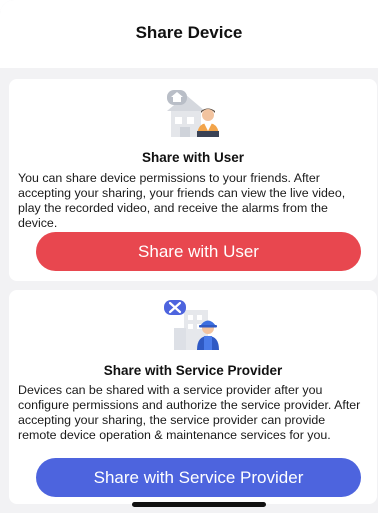 This screenshot has width=378, height=513. I want to click on service-provider-icon, so click(191, 325).